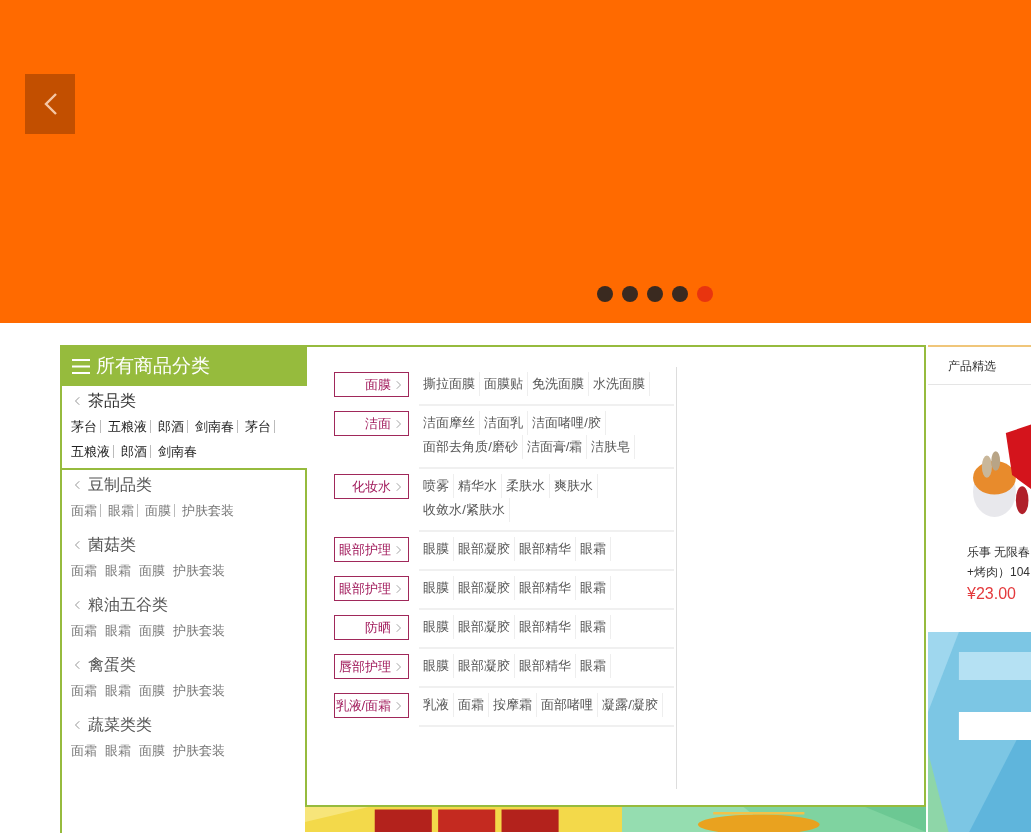  What do you see at coordinates (120, 725) in the screenshot?
I see `category-name: 蔬菜类类` at bounding box center [120, 725].